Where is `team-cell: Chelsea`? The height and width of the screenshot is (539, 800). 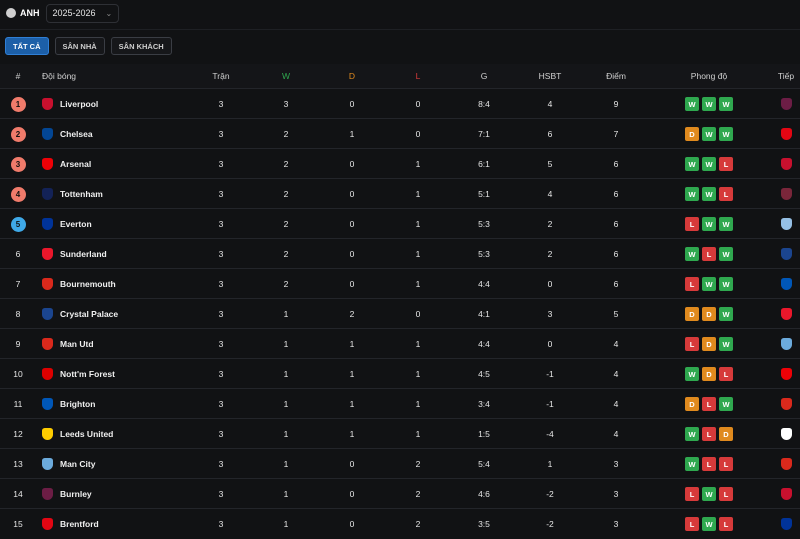 team-cell: Chelsea is located at coordinates (117, 134).